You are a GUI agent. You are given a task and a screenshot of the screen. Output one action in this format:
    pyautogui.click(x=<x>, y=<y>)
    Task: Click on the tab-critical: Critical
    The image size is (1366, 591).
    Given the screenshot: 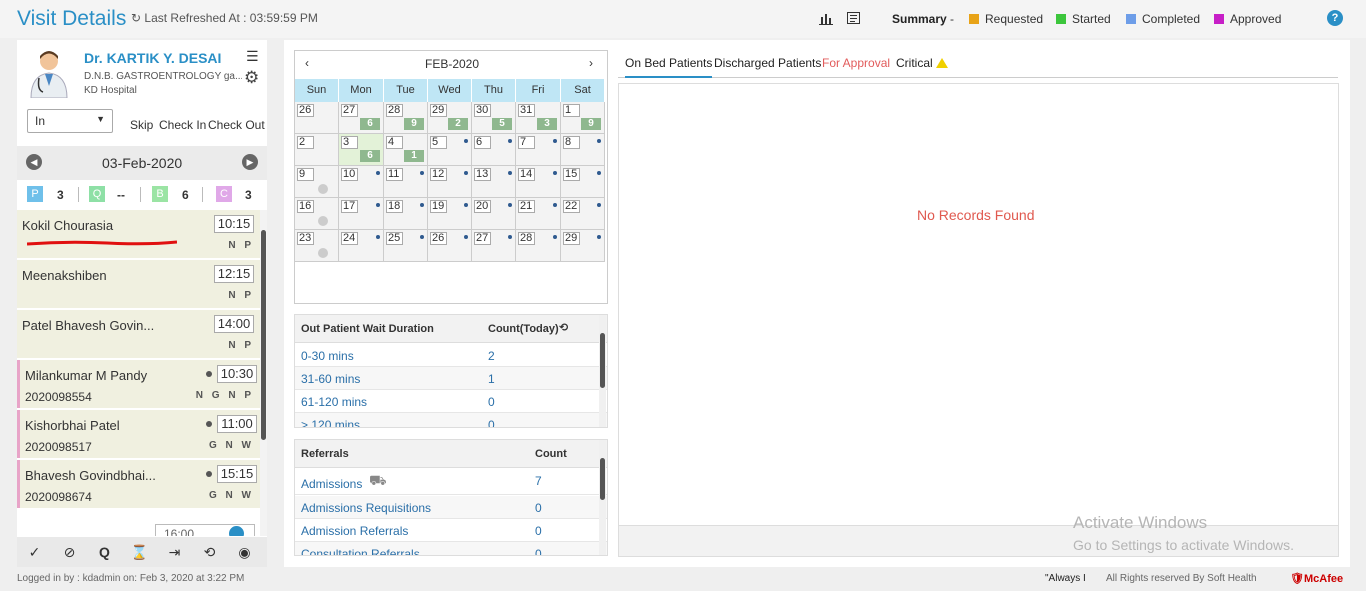 What is the action you would take?
    pyautogui.click(x=922, y=63)
    